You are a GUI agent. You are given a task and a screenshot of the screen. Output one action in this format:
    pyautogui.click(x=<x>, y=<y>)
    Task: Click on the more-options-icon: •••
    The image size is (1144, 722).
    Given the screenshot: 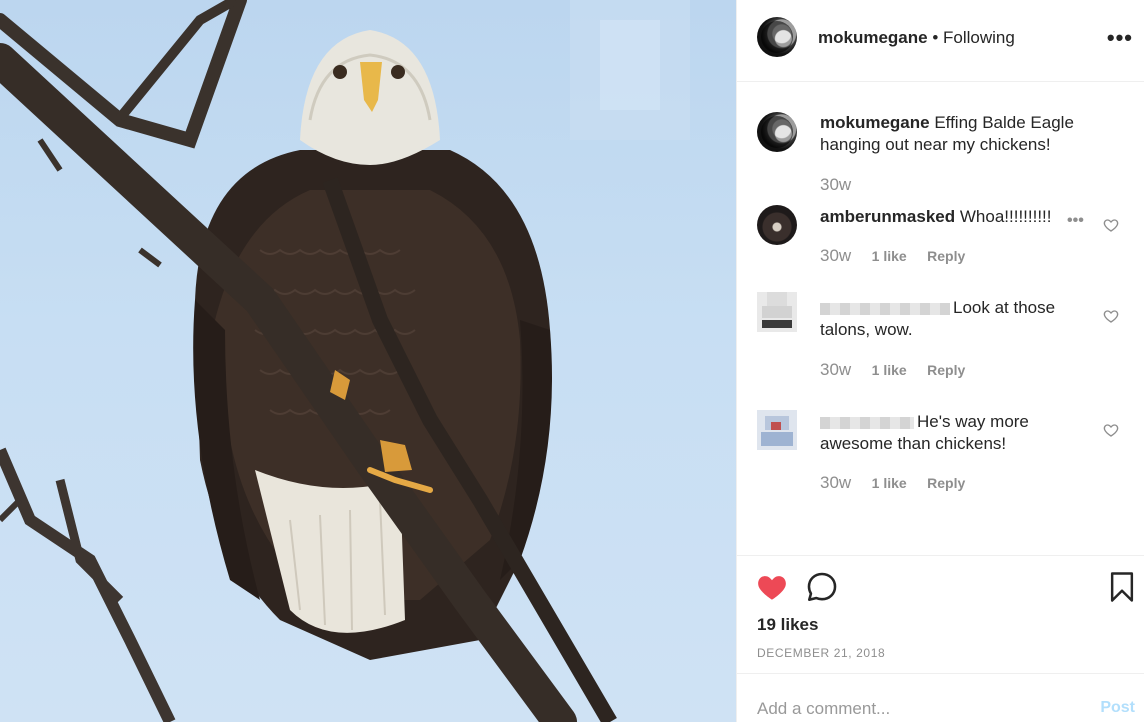 What is the action you would take?
    pyautogui.click(x=1120, y=38)
    